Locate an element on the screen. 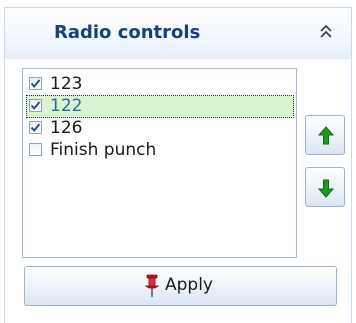 This screenshot has width=356, height=323. pin-icon is located at coordinates (152, 285).